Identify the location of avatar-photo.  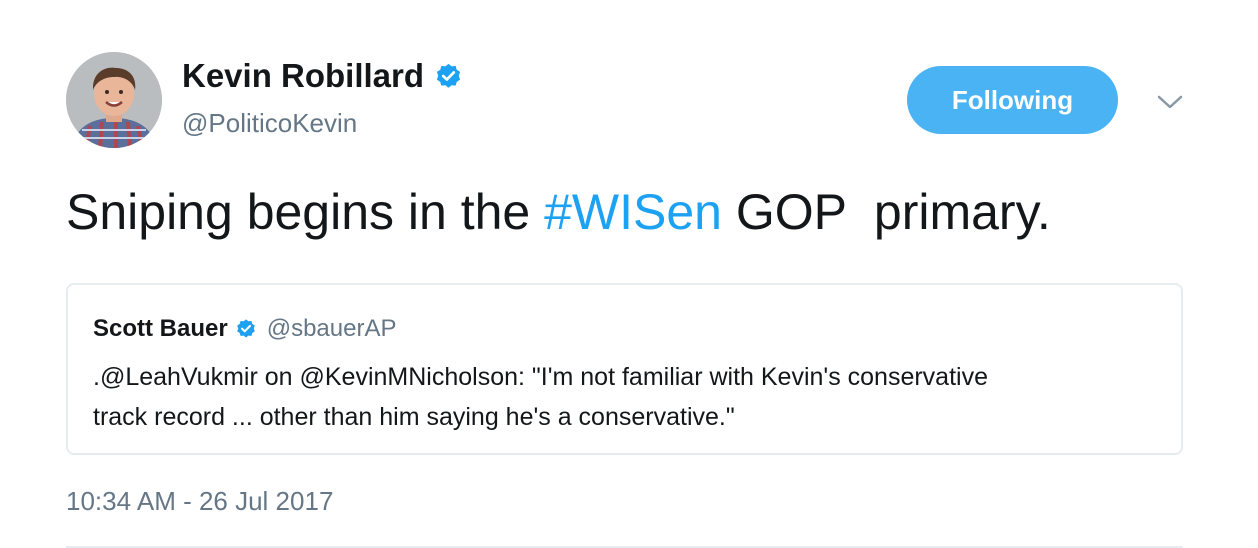
(114, 100).